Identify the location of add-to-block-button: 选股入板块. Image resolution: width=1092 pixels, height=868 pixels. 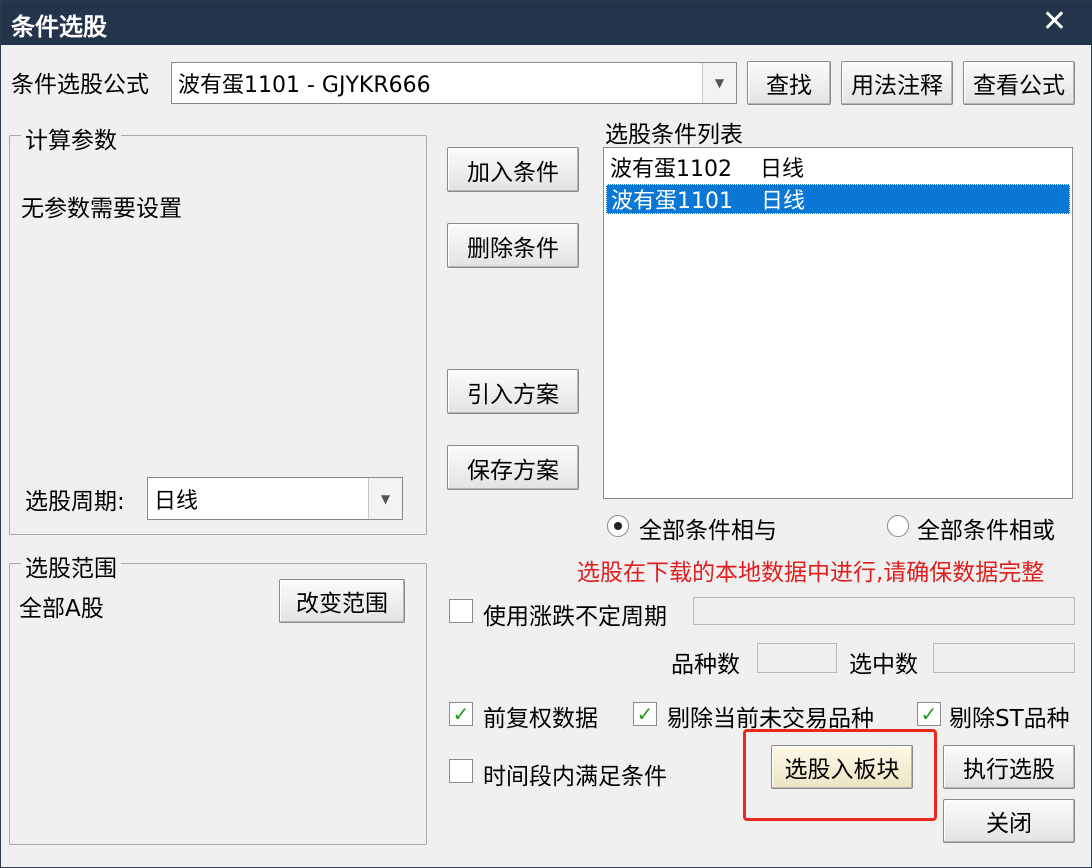
(842, 767).